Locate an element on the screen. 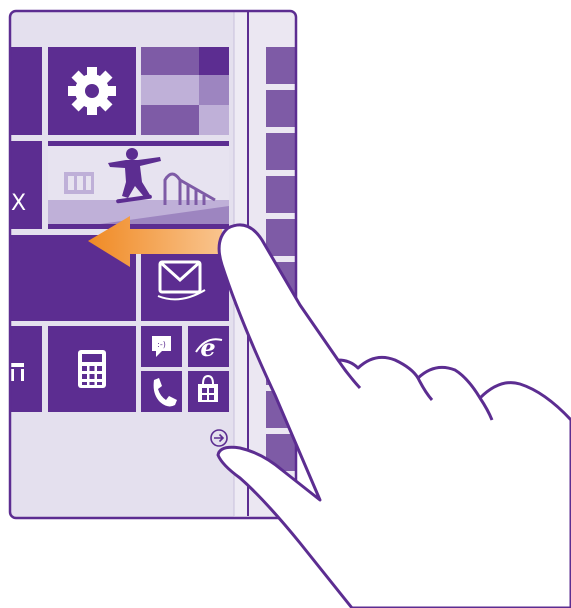  message-icon-glyph: :-) is located at coordinates (161, 344).